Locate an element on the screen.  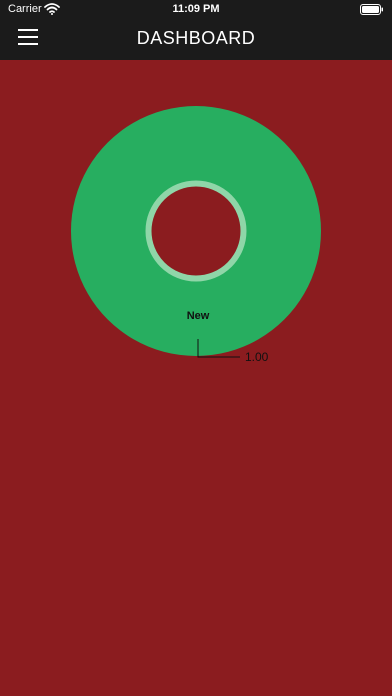
status-time: 11:09 PM is located at coordinates (196, 9).